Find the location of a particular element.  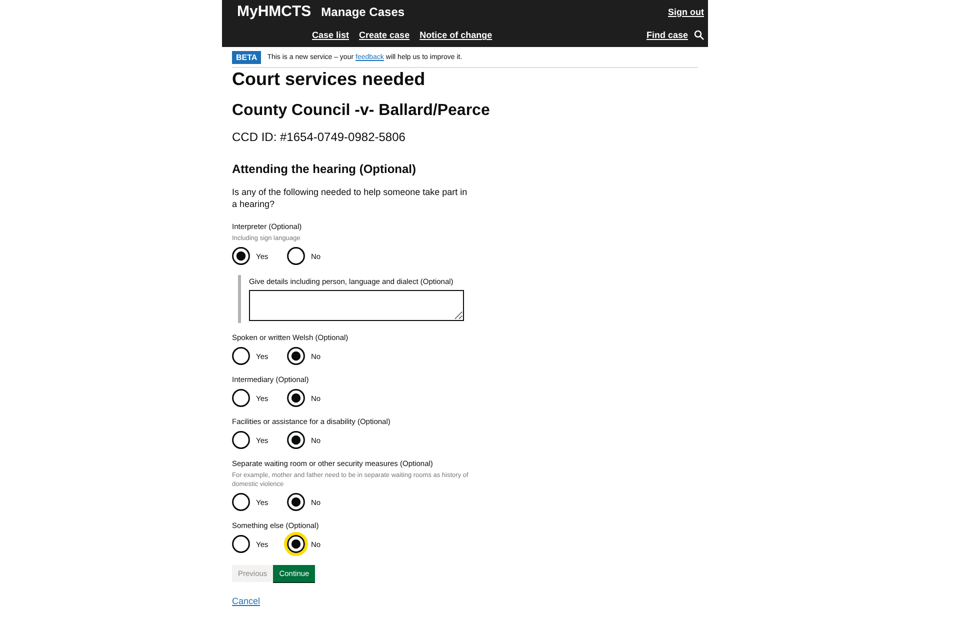

case-id: CCD ID: #1654-0749-0982-5806 is located at coordinates (319, 137).